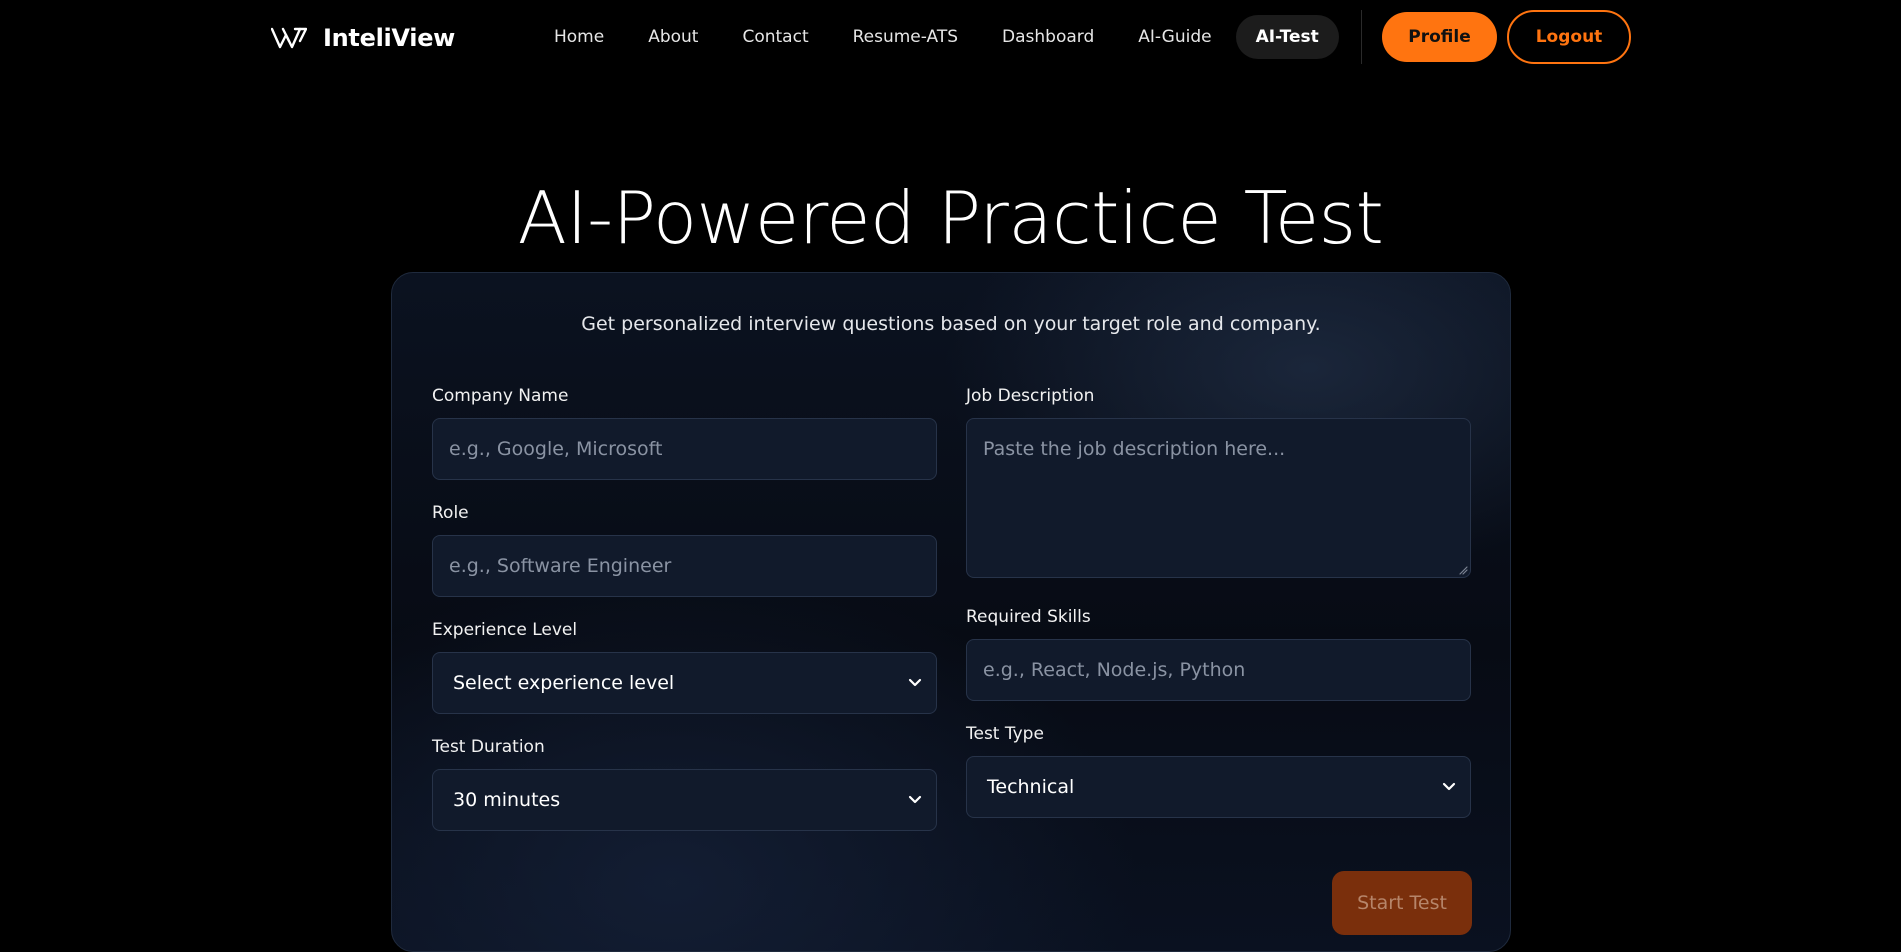 This screenshot has height=952, width=1901. What do you see at coordinates (684, 683) in the screenshot?
I see `experience-level-select: Select experience level` at bounding box center [684, 683].